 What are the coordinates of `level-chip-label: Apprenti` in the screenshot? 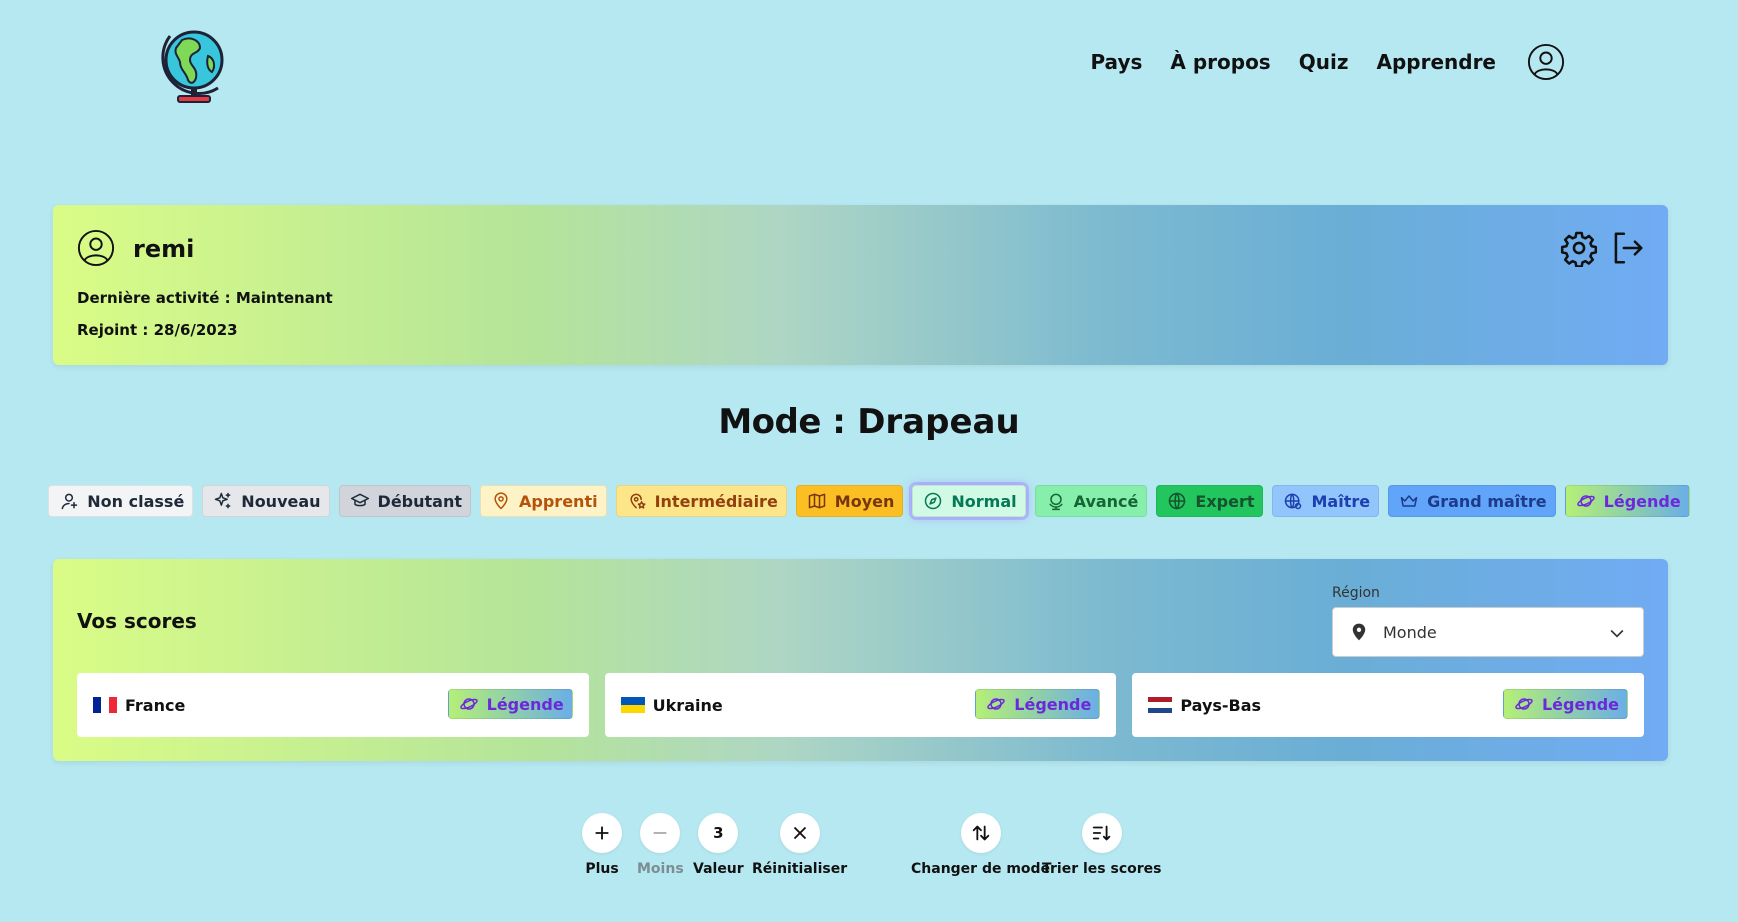 It's located at (558, 501).